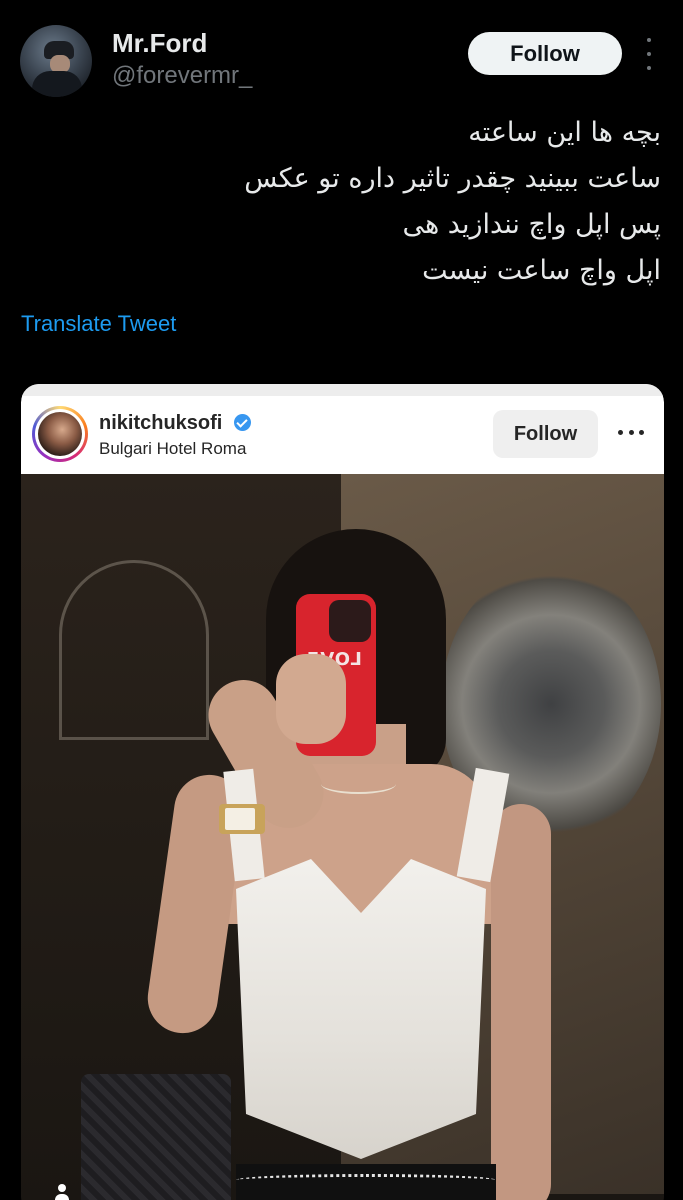 The width and height of the screenshot is (683, 1200). I want to click on story-ring, so click(60, 434).